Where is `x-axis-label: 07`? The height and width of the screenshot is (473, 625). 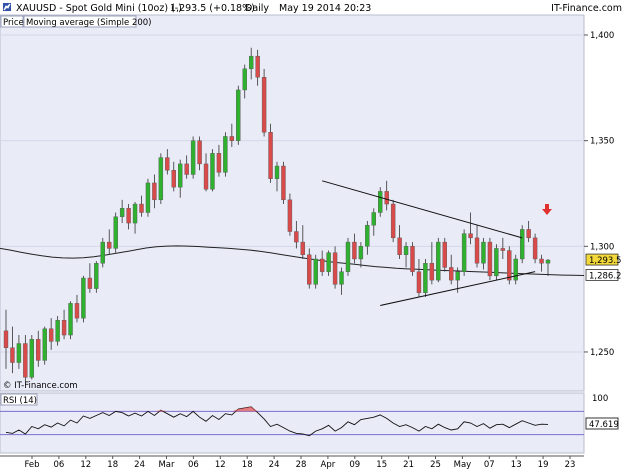
x-axis-label: 07 is located at coordinates (489, 464).